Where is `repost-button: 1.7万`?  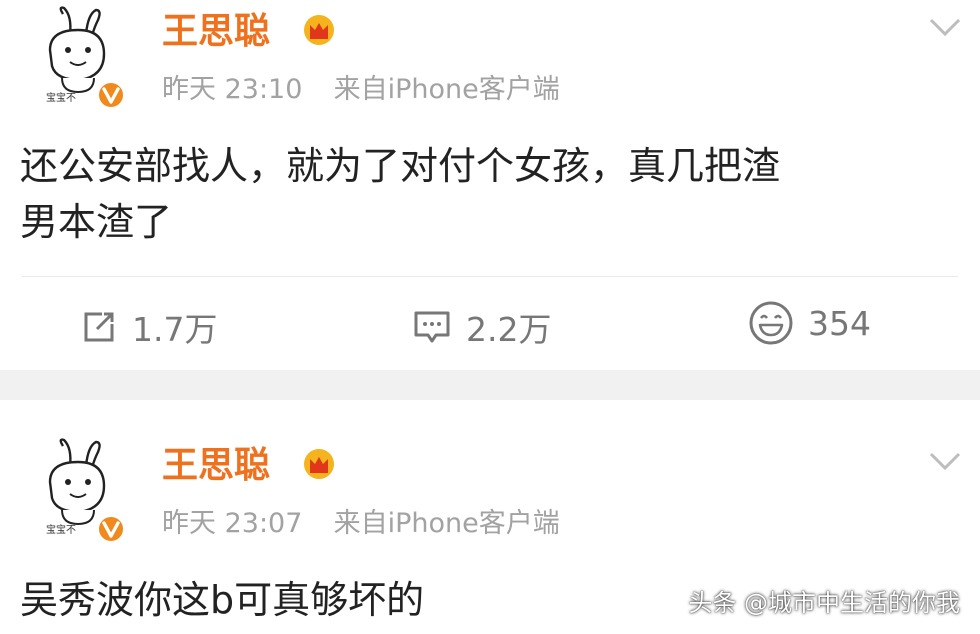
repost-button: 1.7万 is located at coordinates (148, 327).